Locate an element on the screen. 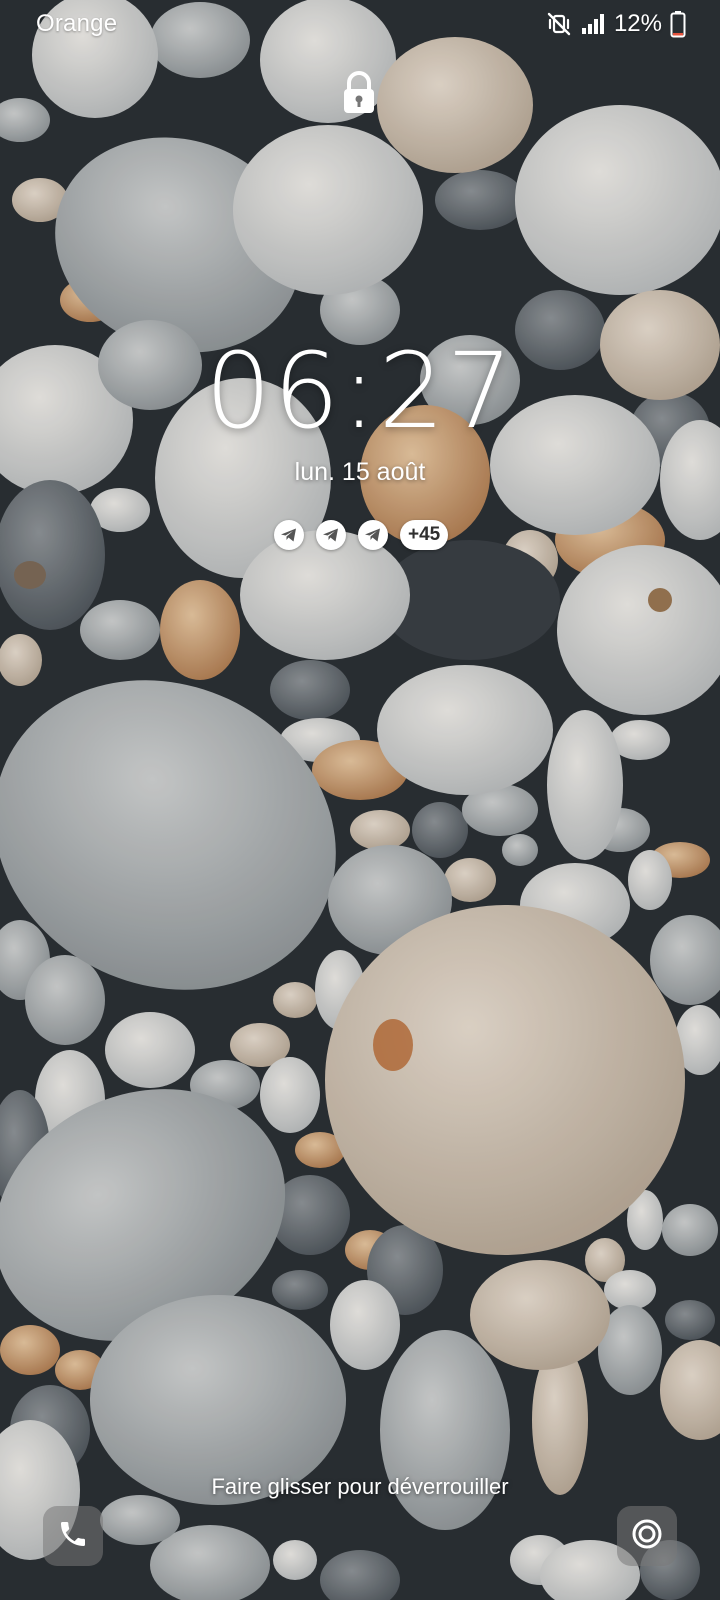 The image size is (720, 1600). camera-shortcut-button is located at coordinates (647, 1536).